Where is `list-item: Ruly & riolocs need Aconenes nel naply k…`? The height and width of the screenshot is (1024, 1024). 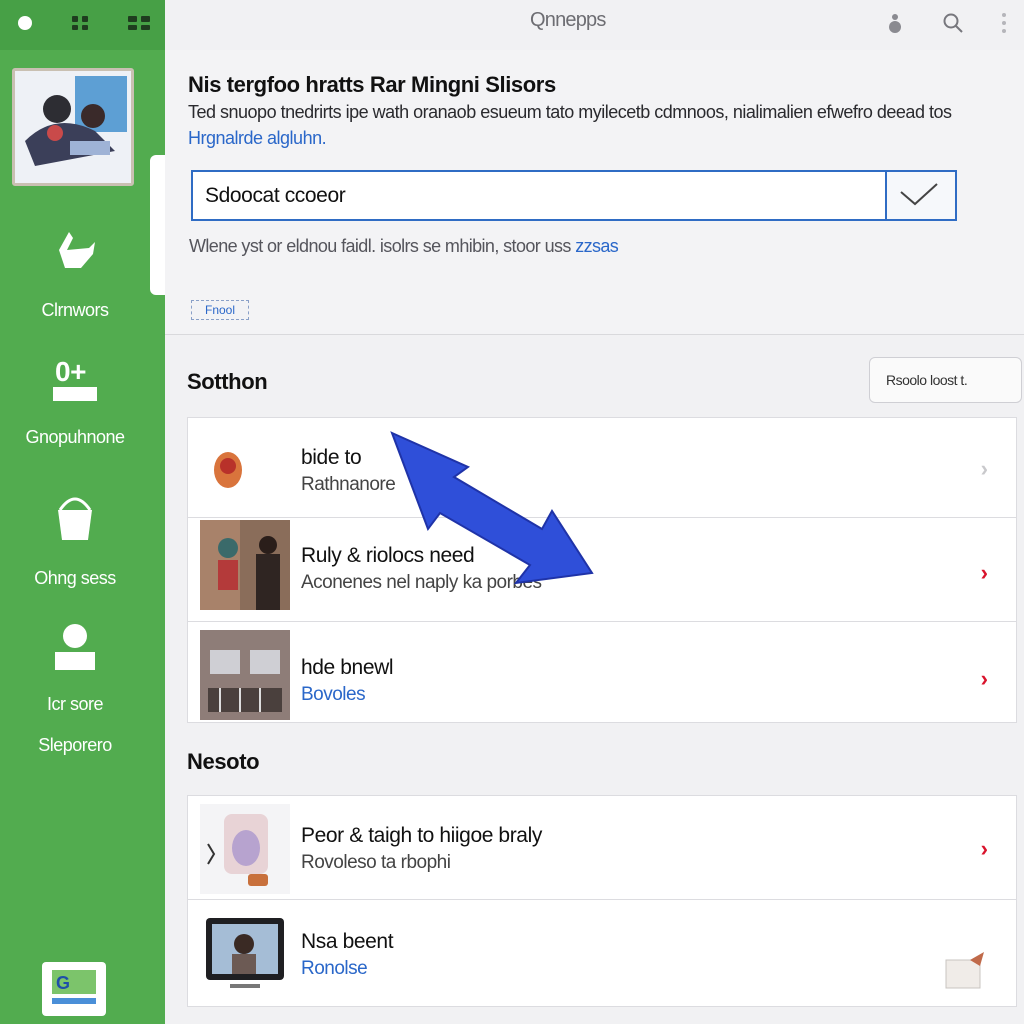 list-item: Ruly & riolocs need Aconenes nel naply k… is located at coordinates (602, 570).